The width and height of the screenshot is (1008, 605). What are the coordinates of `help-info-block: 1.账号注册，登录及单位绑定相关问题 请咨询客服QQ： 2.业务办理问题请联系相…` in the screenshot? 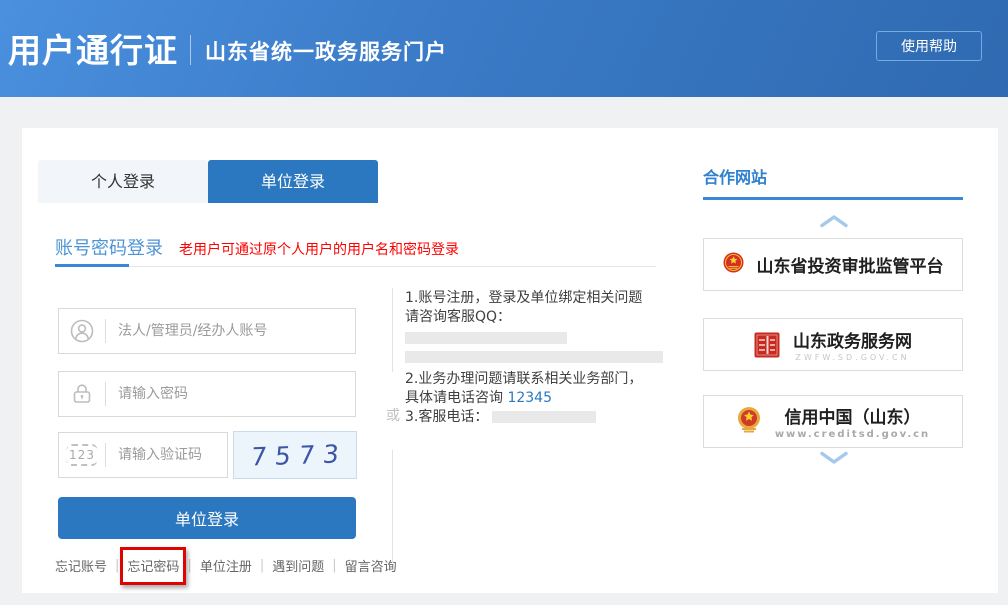 It's located at (539, 358).